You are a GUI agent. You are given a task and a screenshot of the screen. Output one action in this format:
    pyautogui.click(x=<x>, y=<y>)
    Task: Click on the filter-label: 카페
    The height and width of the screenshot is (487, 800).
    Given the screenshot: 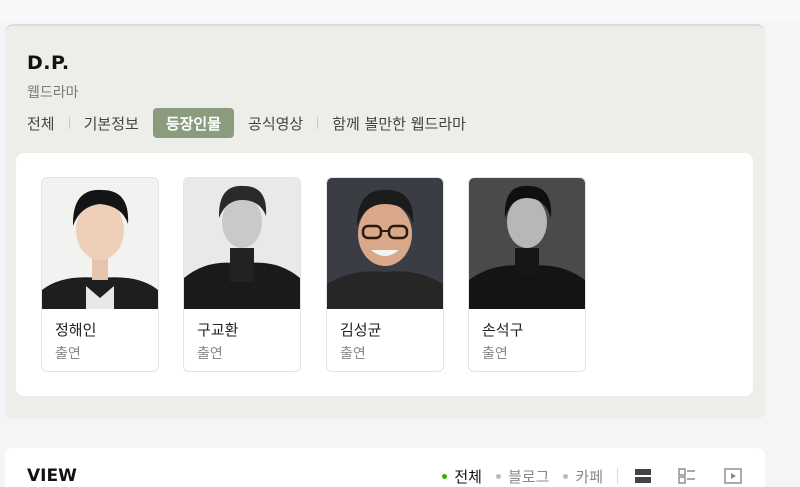 What is the action you would take?
    pyautogui.click(x=589, y=477)
    